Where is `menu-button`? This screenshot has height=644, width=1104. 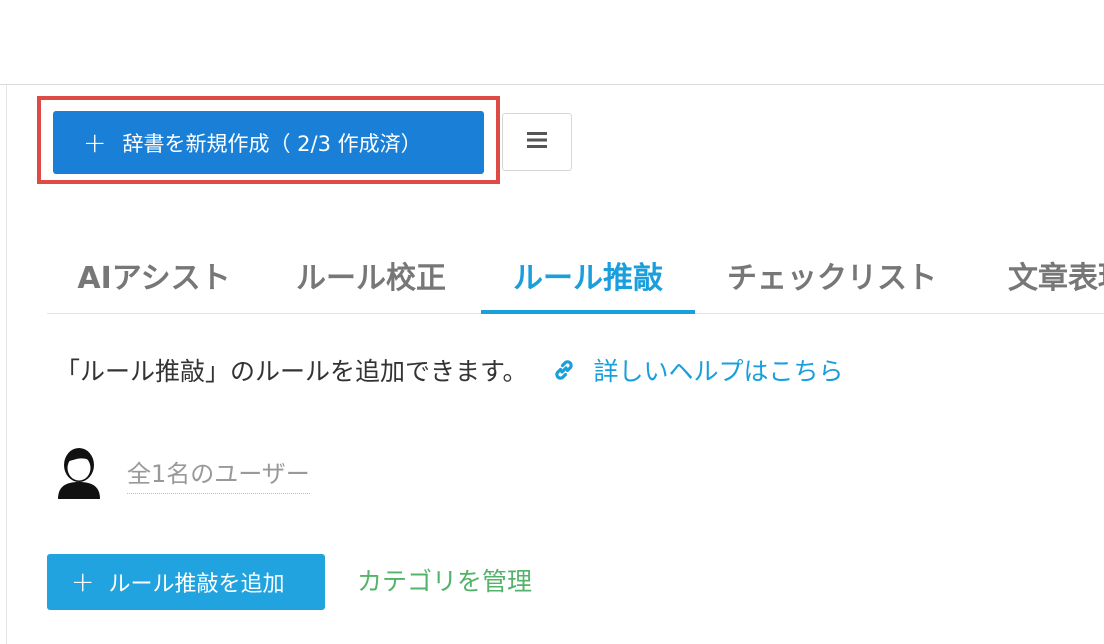 menu-button is located at coordinates (537, 142).